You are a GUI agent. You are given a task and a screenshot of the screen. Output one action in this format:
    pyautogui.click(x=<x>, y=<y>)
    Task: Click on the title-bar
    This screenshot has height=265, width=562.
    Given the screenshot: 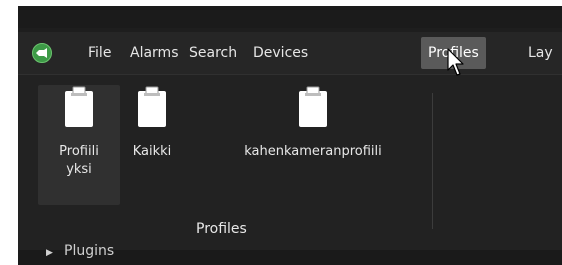 What is the action you would take?
    pyautogui.click(x=290, y=17)
    